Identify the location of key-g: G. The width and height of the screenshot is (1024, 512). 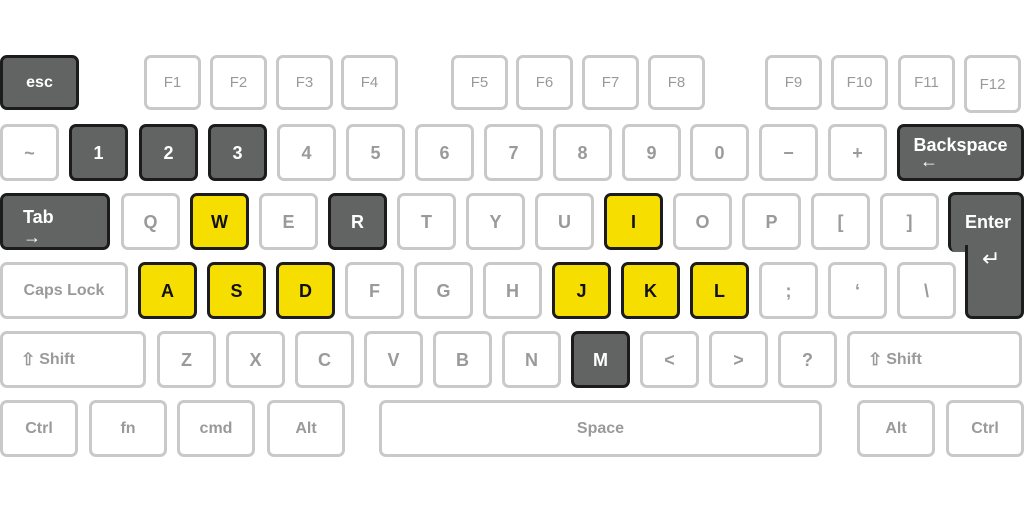
(443, 290).